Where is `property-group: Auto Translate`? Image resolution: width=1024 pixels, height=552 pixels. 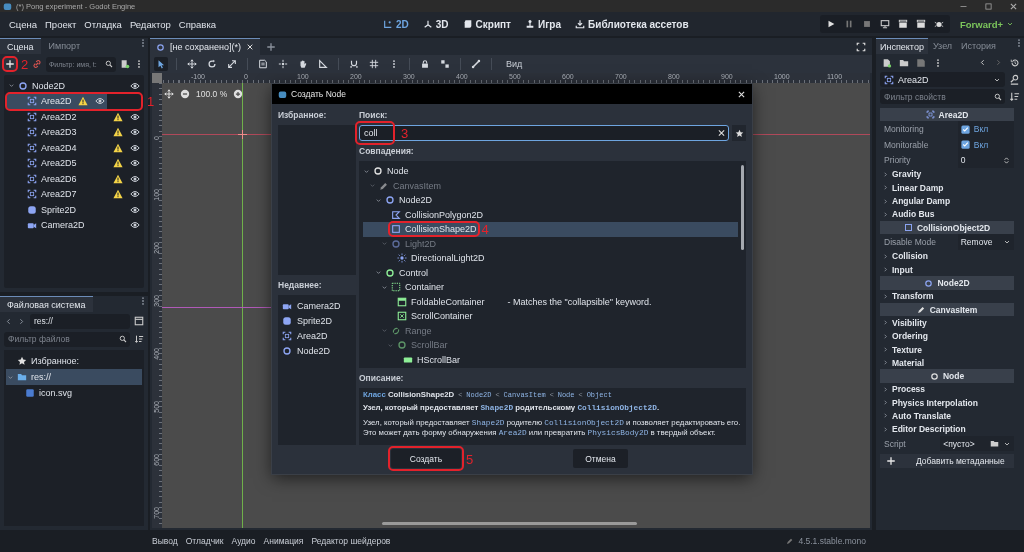
property-group: Auto Translate is located at coordinates (947, 416).